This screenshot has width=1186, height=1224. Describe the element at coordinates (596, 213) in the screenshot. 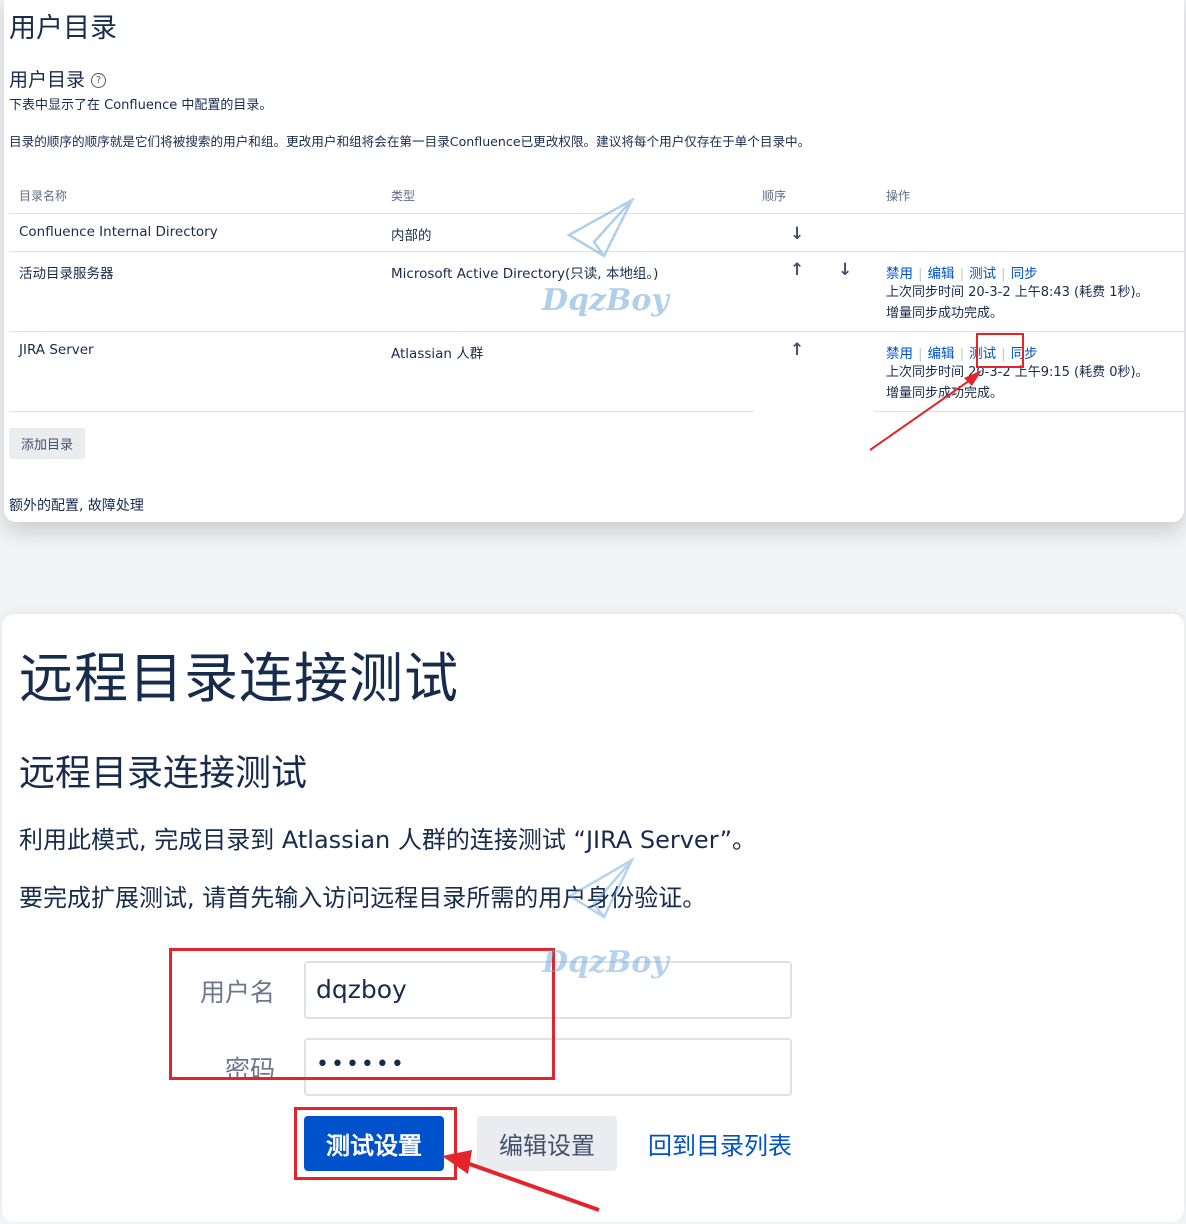

I see `table-divider` at that location.